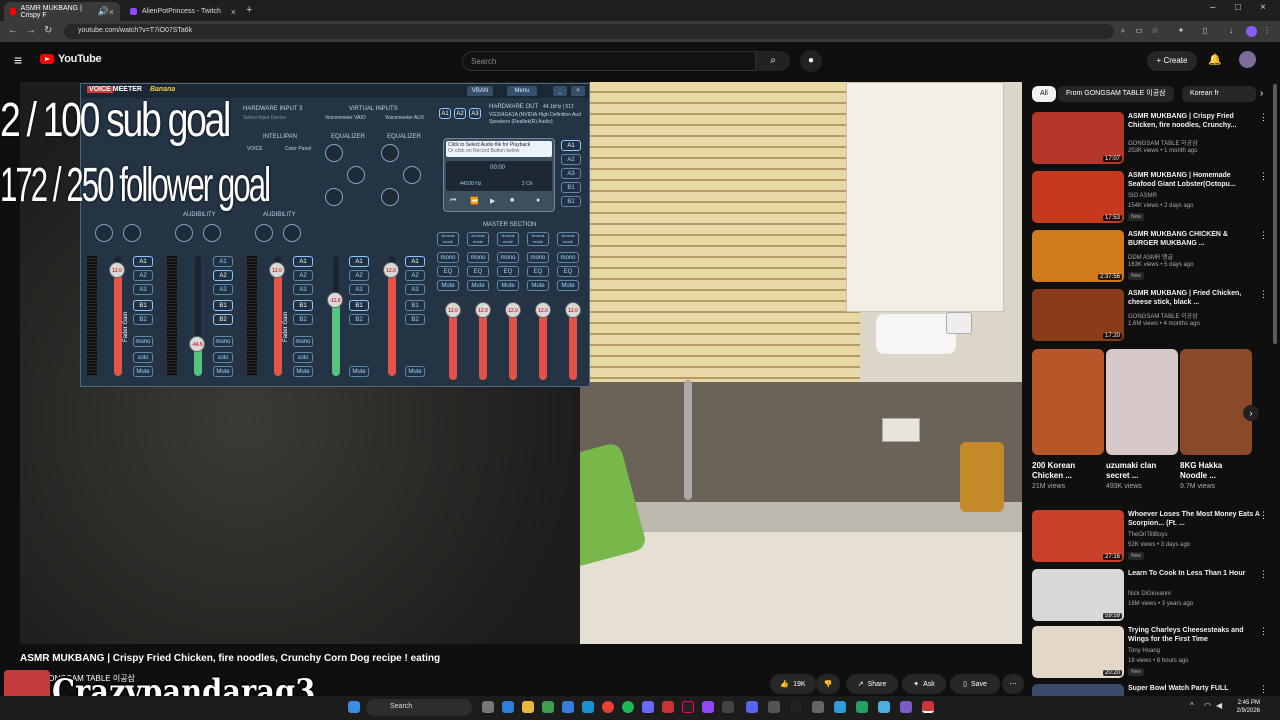 The width and height of the screenshot is (1280, 720). I want to click on file-explorer-icon, so click(528, 707).